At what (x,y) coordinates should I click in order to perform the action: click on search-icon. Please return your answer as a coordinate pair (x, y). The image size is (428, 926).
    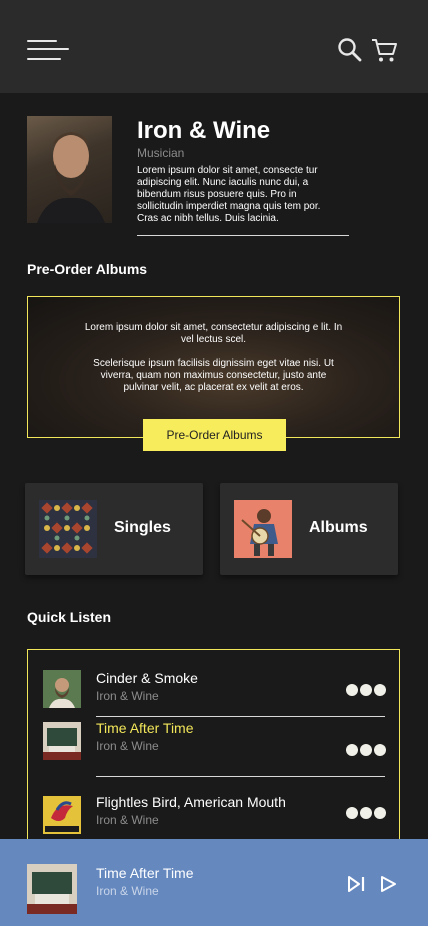
    Looking at the image, I should click on (350, 50).